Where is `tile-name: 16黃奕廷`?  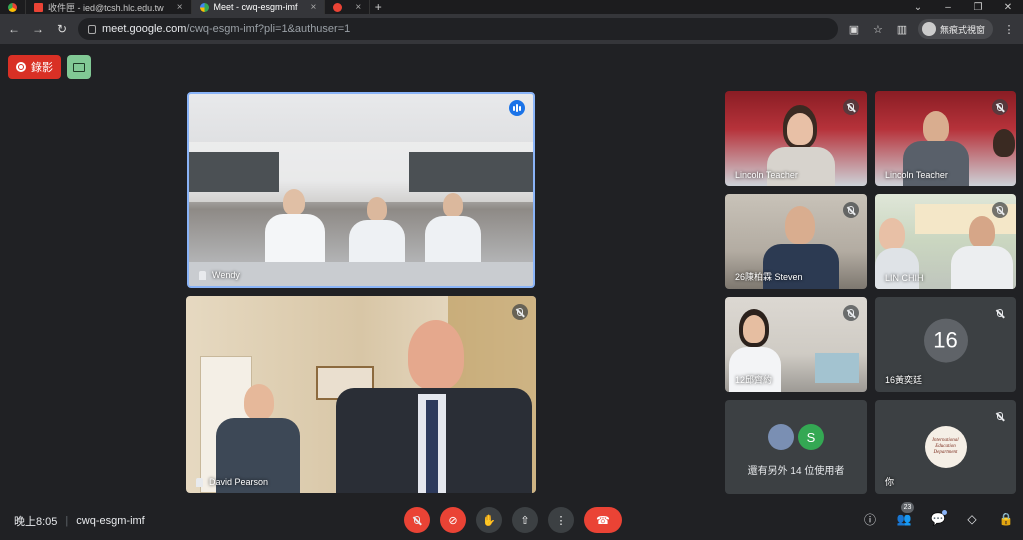
tile-name: 16黃奕廷 is located at coordinates (903, 379).